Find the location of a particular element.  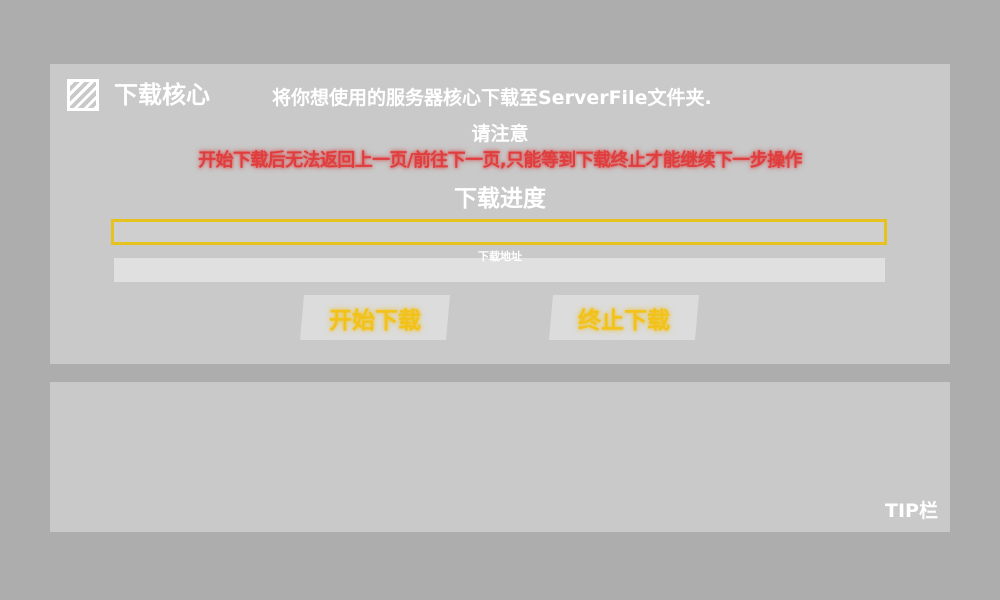

start-download-button: 开始下载 is located at coordinates (375, 317).